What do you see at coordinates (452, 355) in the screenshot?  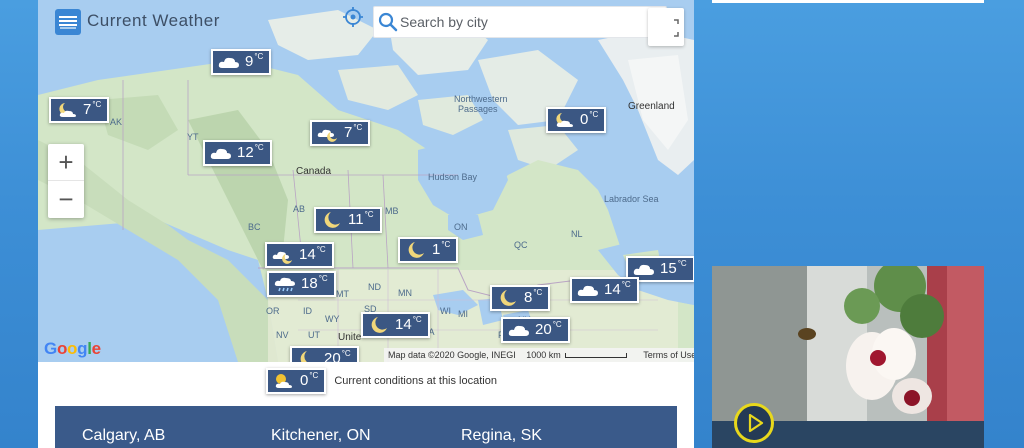 I see `attribution-text: Map data ©2020 Google, INEGI` at bounding box center [452, 355].